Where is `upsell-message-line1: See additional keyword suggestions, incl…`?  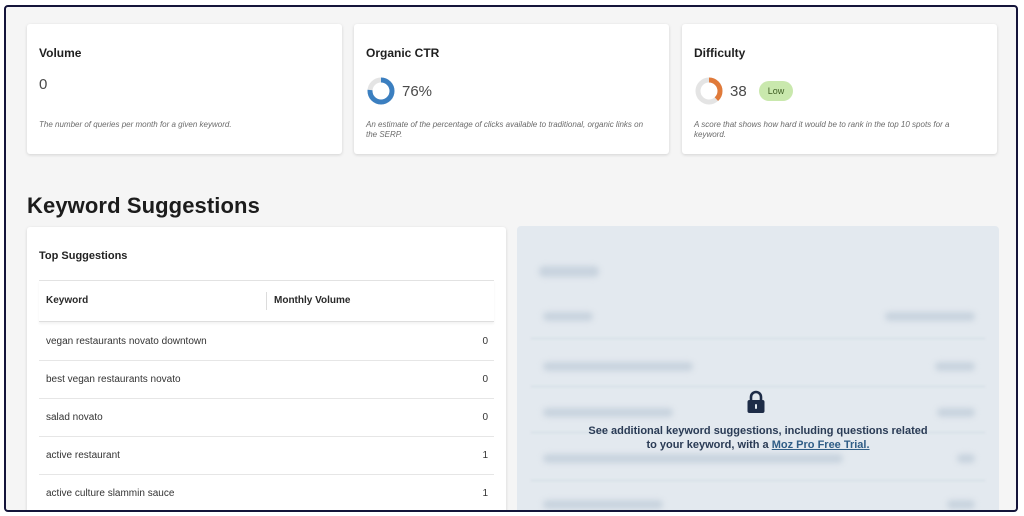 upsell-message-line1: See additional keyword suggestions, incl… is located at coordinates (758, 431).